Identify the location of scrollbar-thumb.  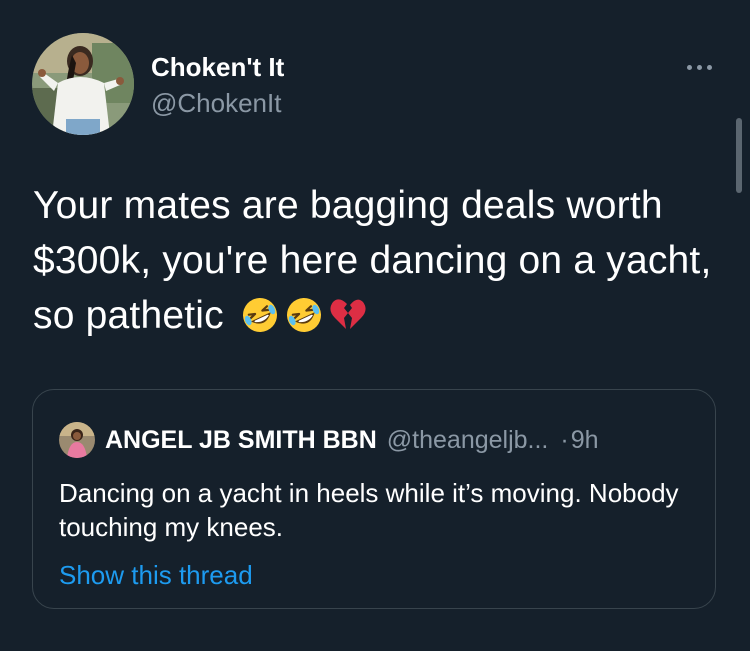
(739, 155).